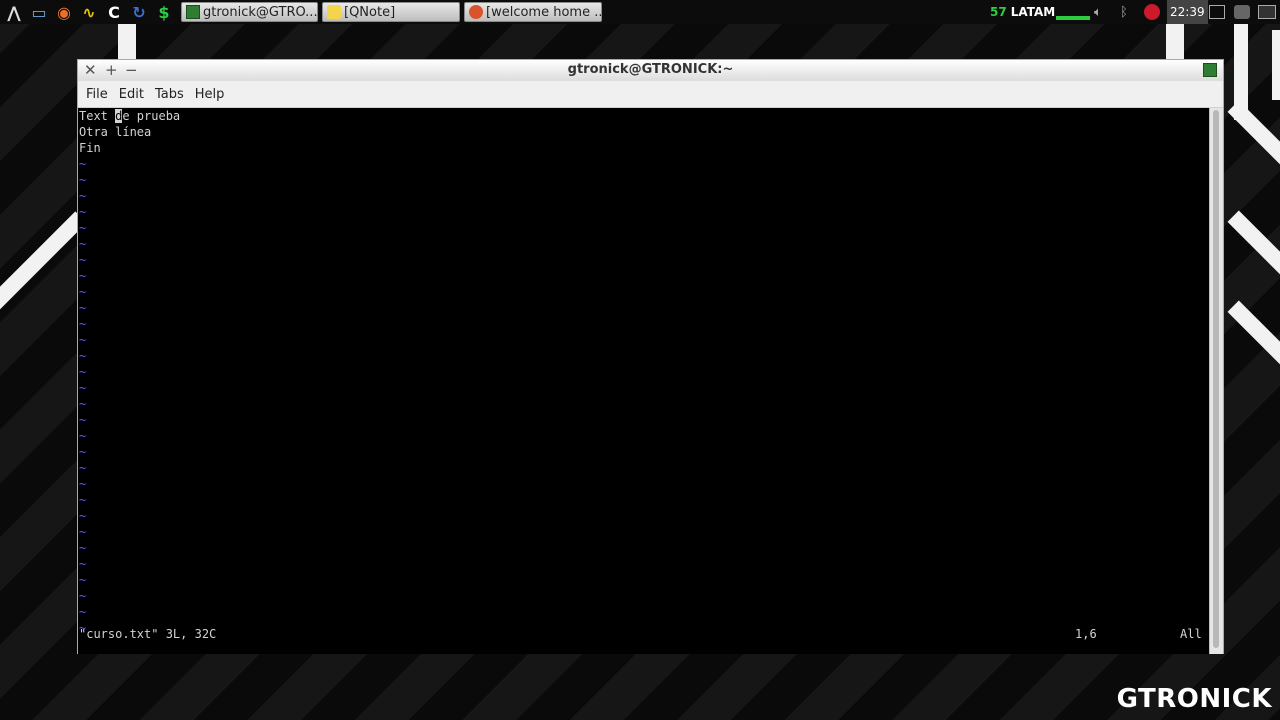  What do you see at coordinates (131, 94) in the screenshot?
I see `menu-edit: Edit` at bounding box center [131, 94].